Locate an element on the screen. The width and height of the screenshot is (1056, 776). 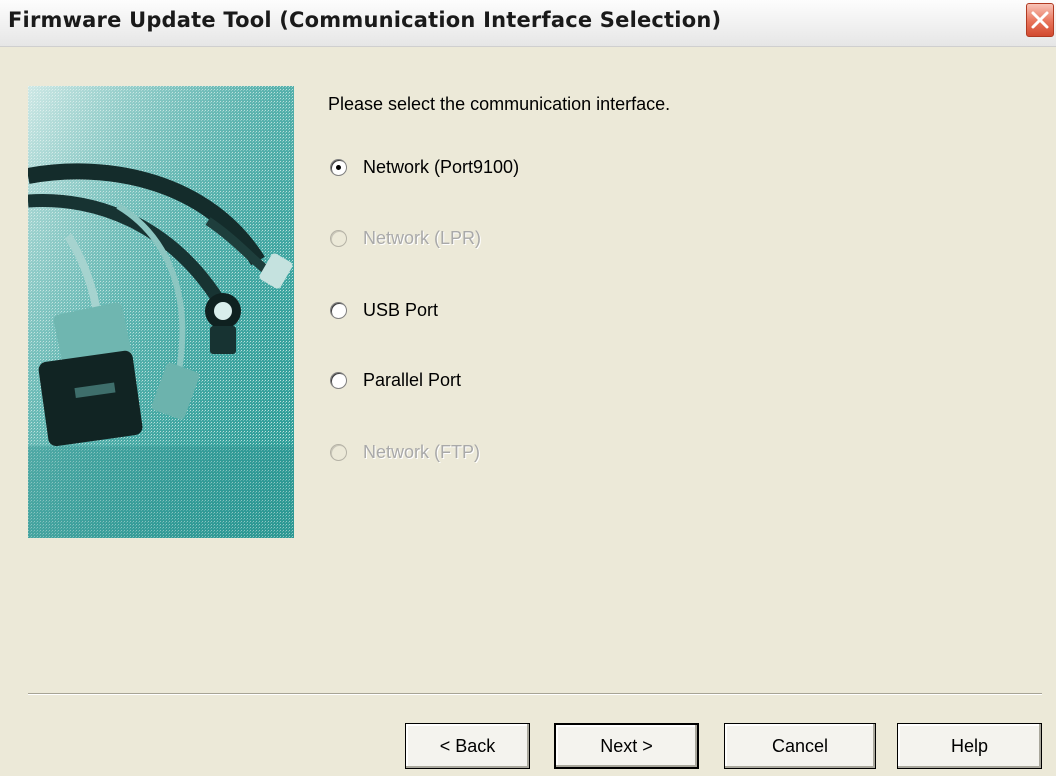
next-button: Next > is located at coordinates (626, 746).